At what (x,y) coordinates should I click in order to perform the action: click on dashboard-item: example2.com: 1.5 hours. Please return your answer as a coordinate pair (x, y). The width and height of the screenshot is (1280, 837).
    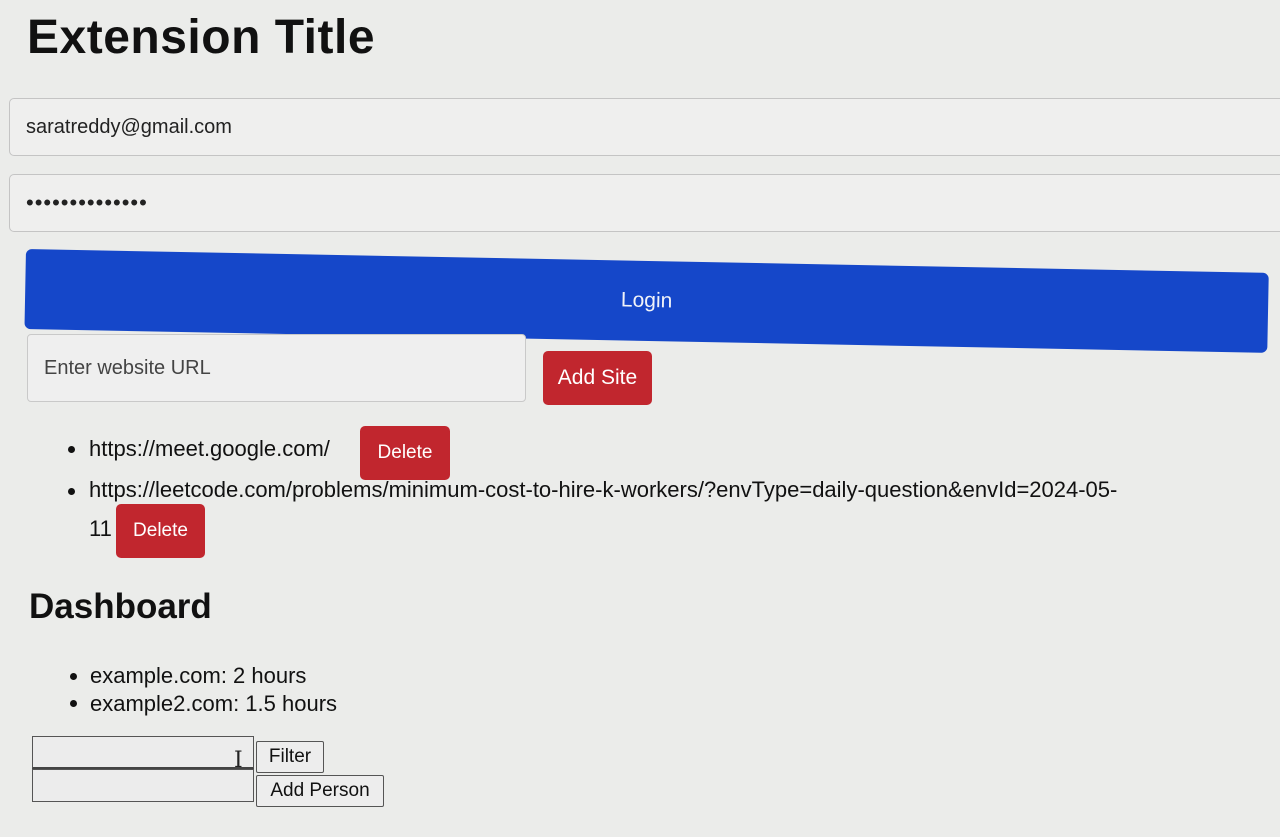
    Looking at the image, I should click on (214, 703).